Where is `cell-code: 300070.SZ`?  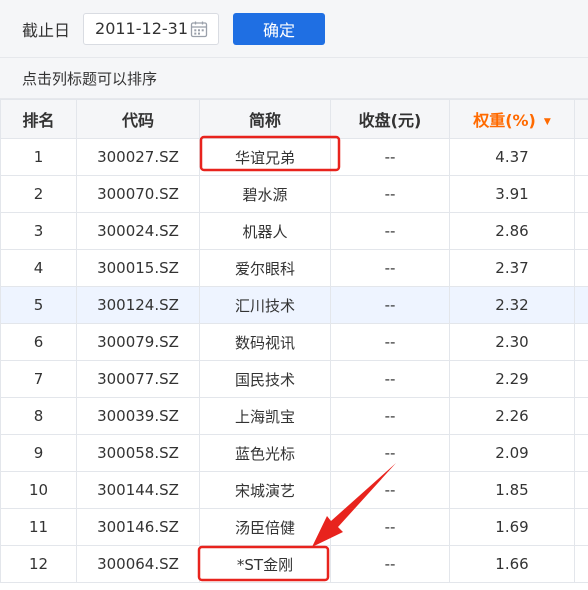
cell-code: 300070.SZ is located at coordinates (138, 194).